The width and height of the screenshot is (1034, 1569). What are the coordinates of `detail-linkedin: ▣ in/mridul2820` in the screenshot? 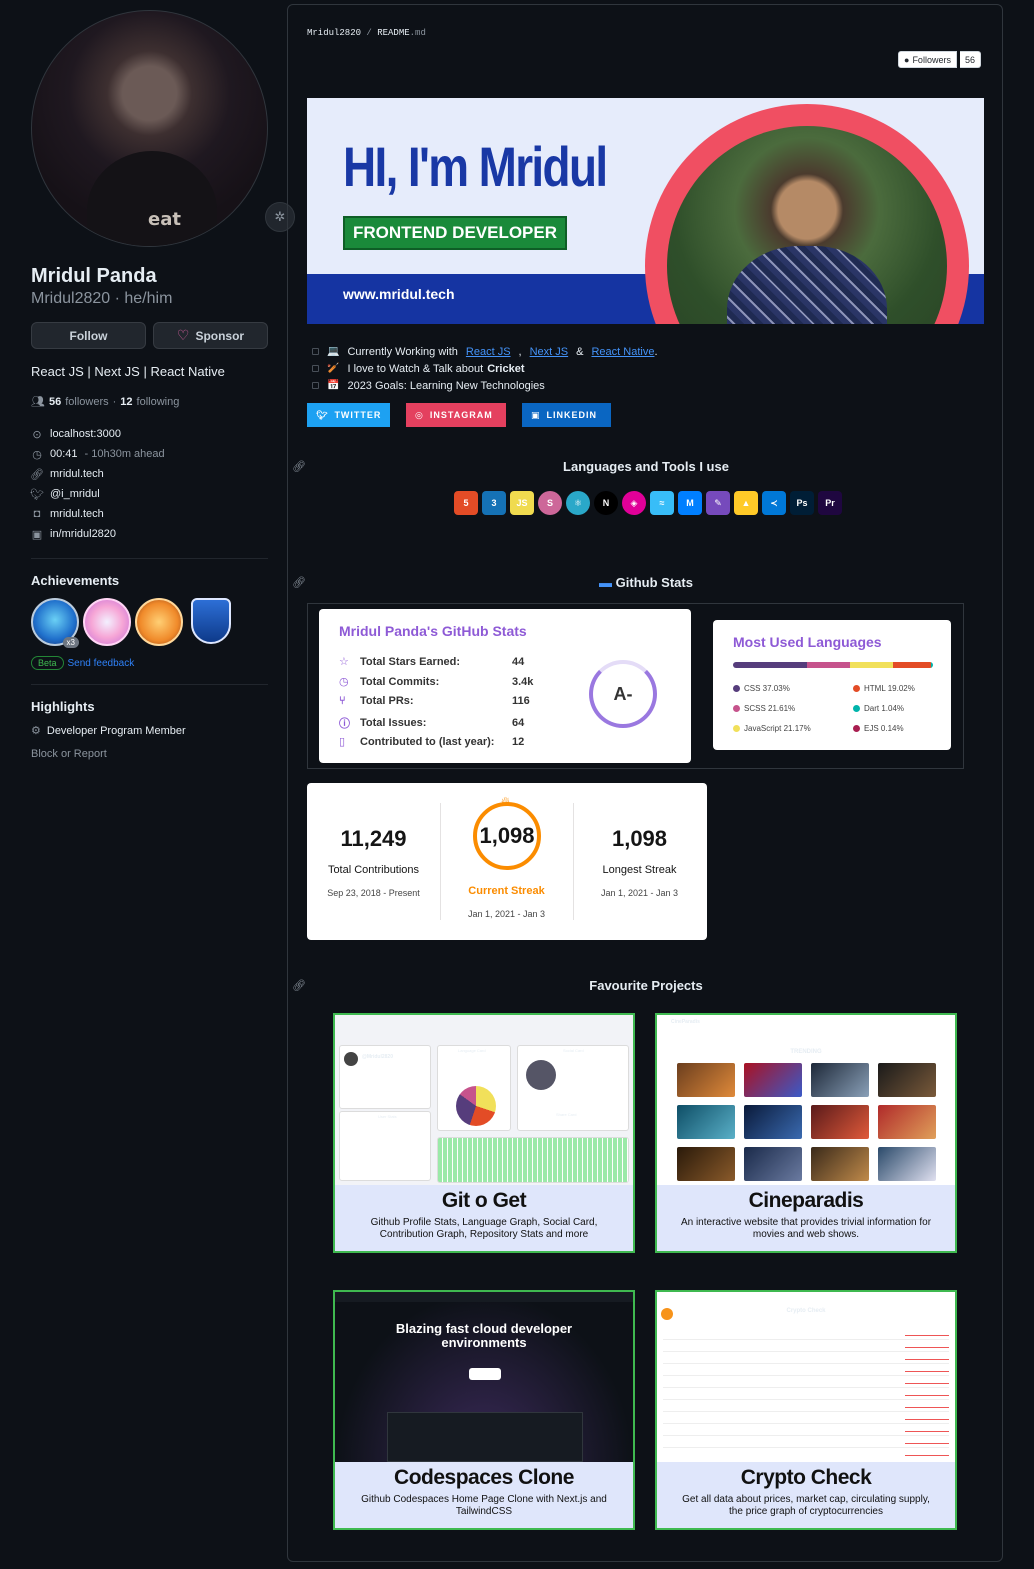 It's located at (149, 534).